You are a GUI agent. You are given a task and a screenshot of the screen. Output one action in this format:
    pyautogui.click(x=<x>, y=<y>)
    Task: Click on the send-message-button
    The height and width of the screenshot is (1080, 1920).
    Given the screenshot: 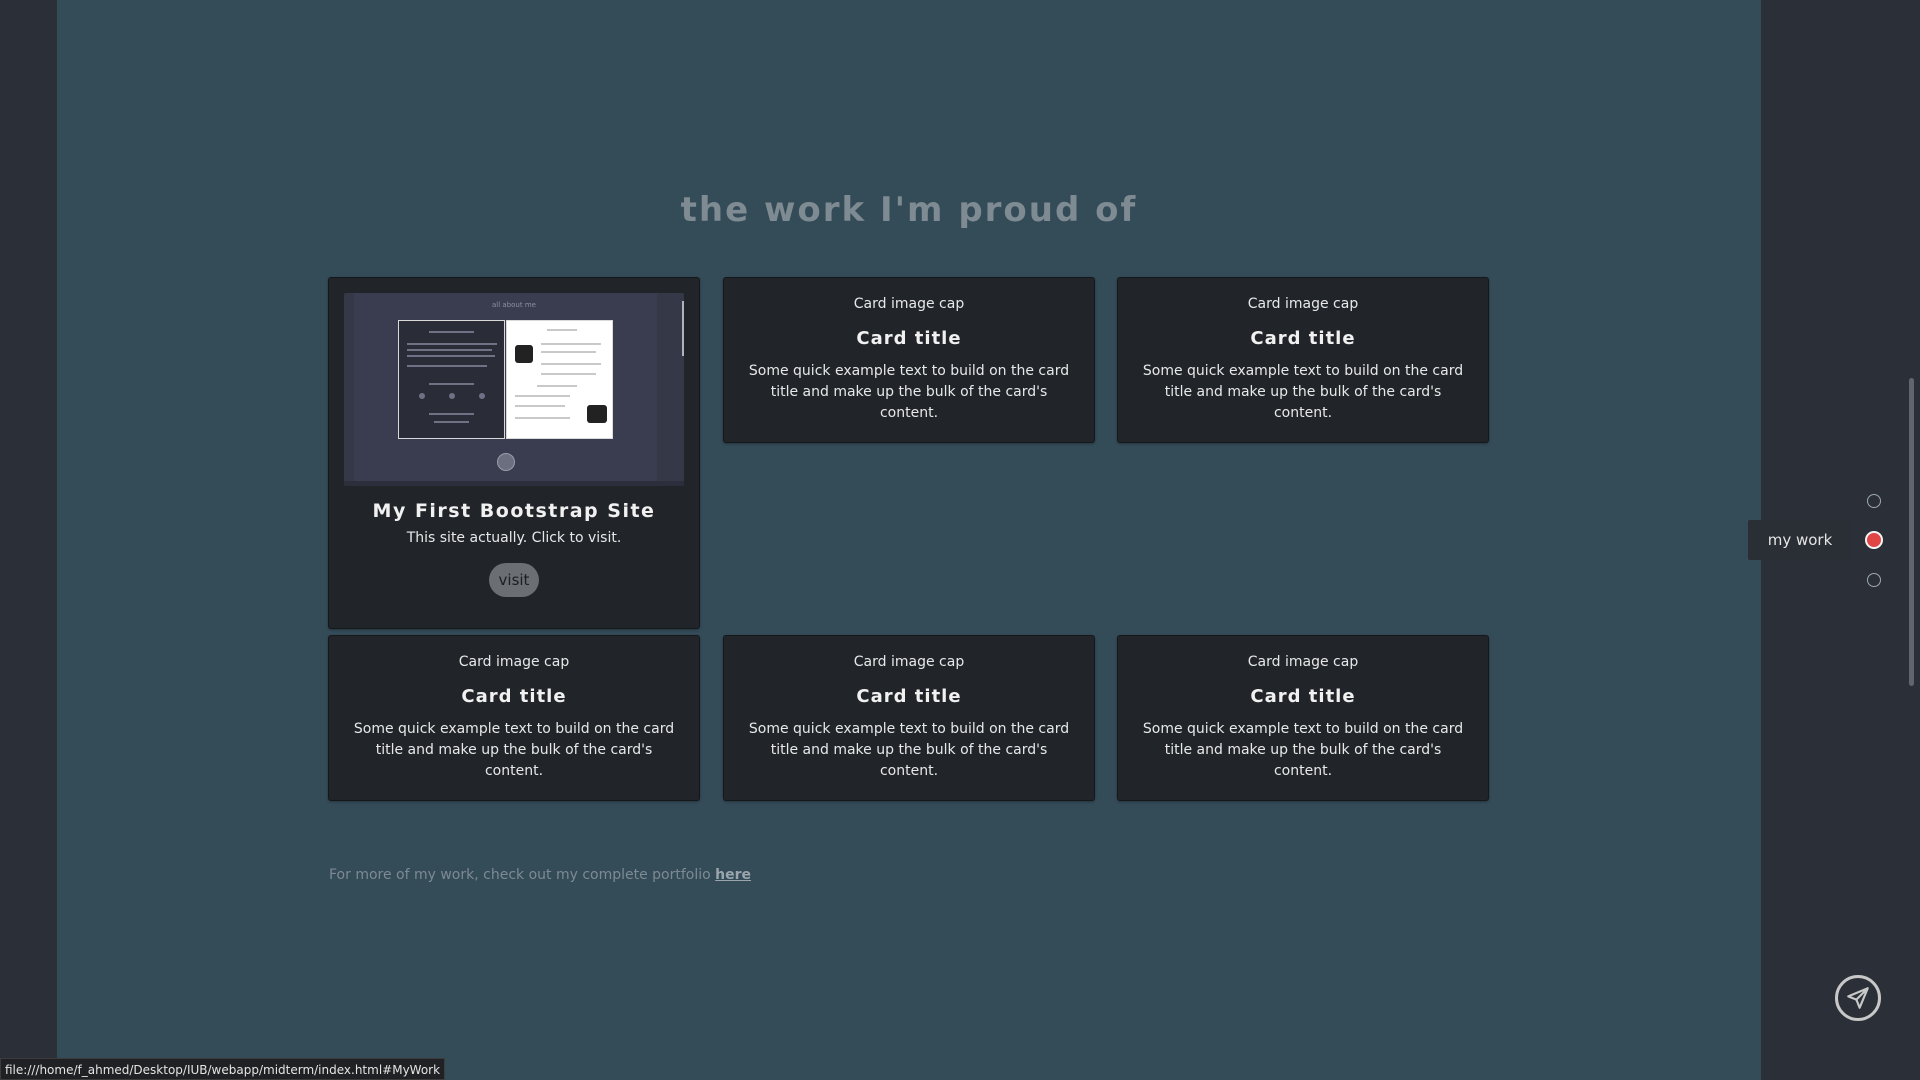 What is the action you would take?
    pyautogui.click(x=1858, y=998)
    